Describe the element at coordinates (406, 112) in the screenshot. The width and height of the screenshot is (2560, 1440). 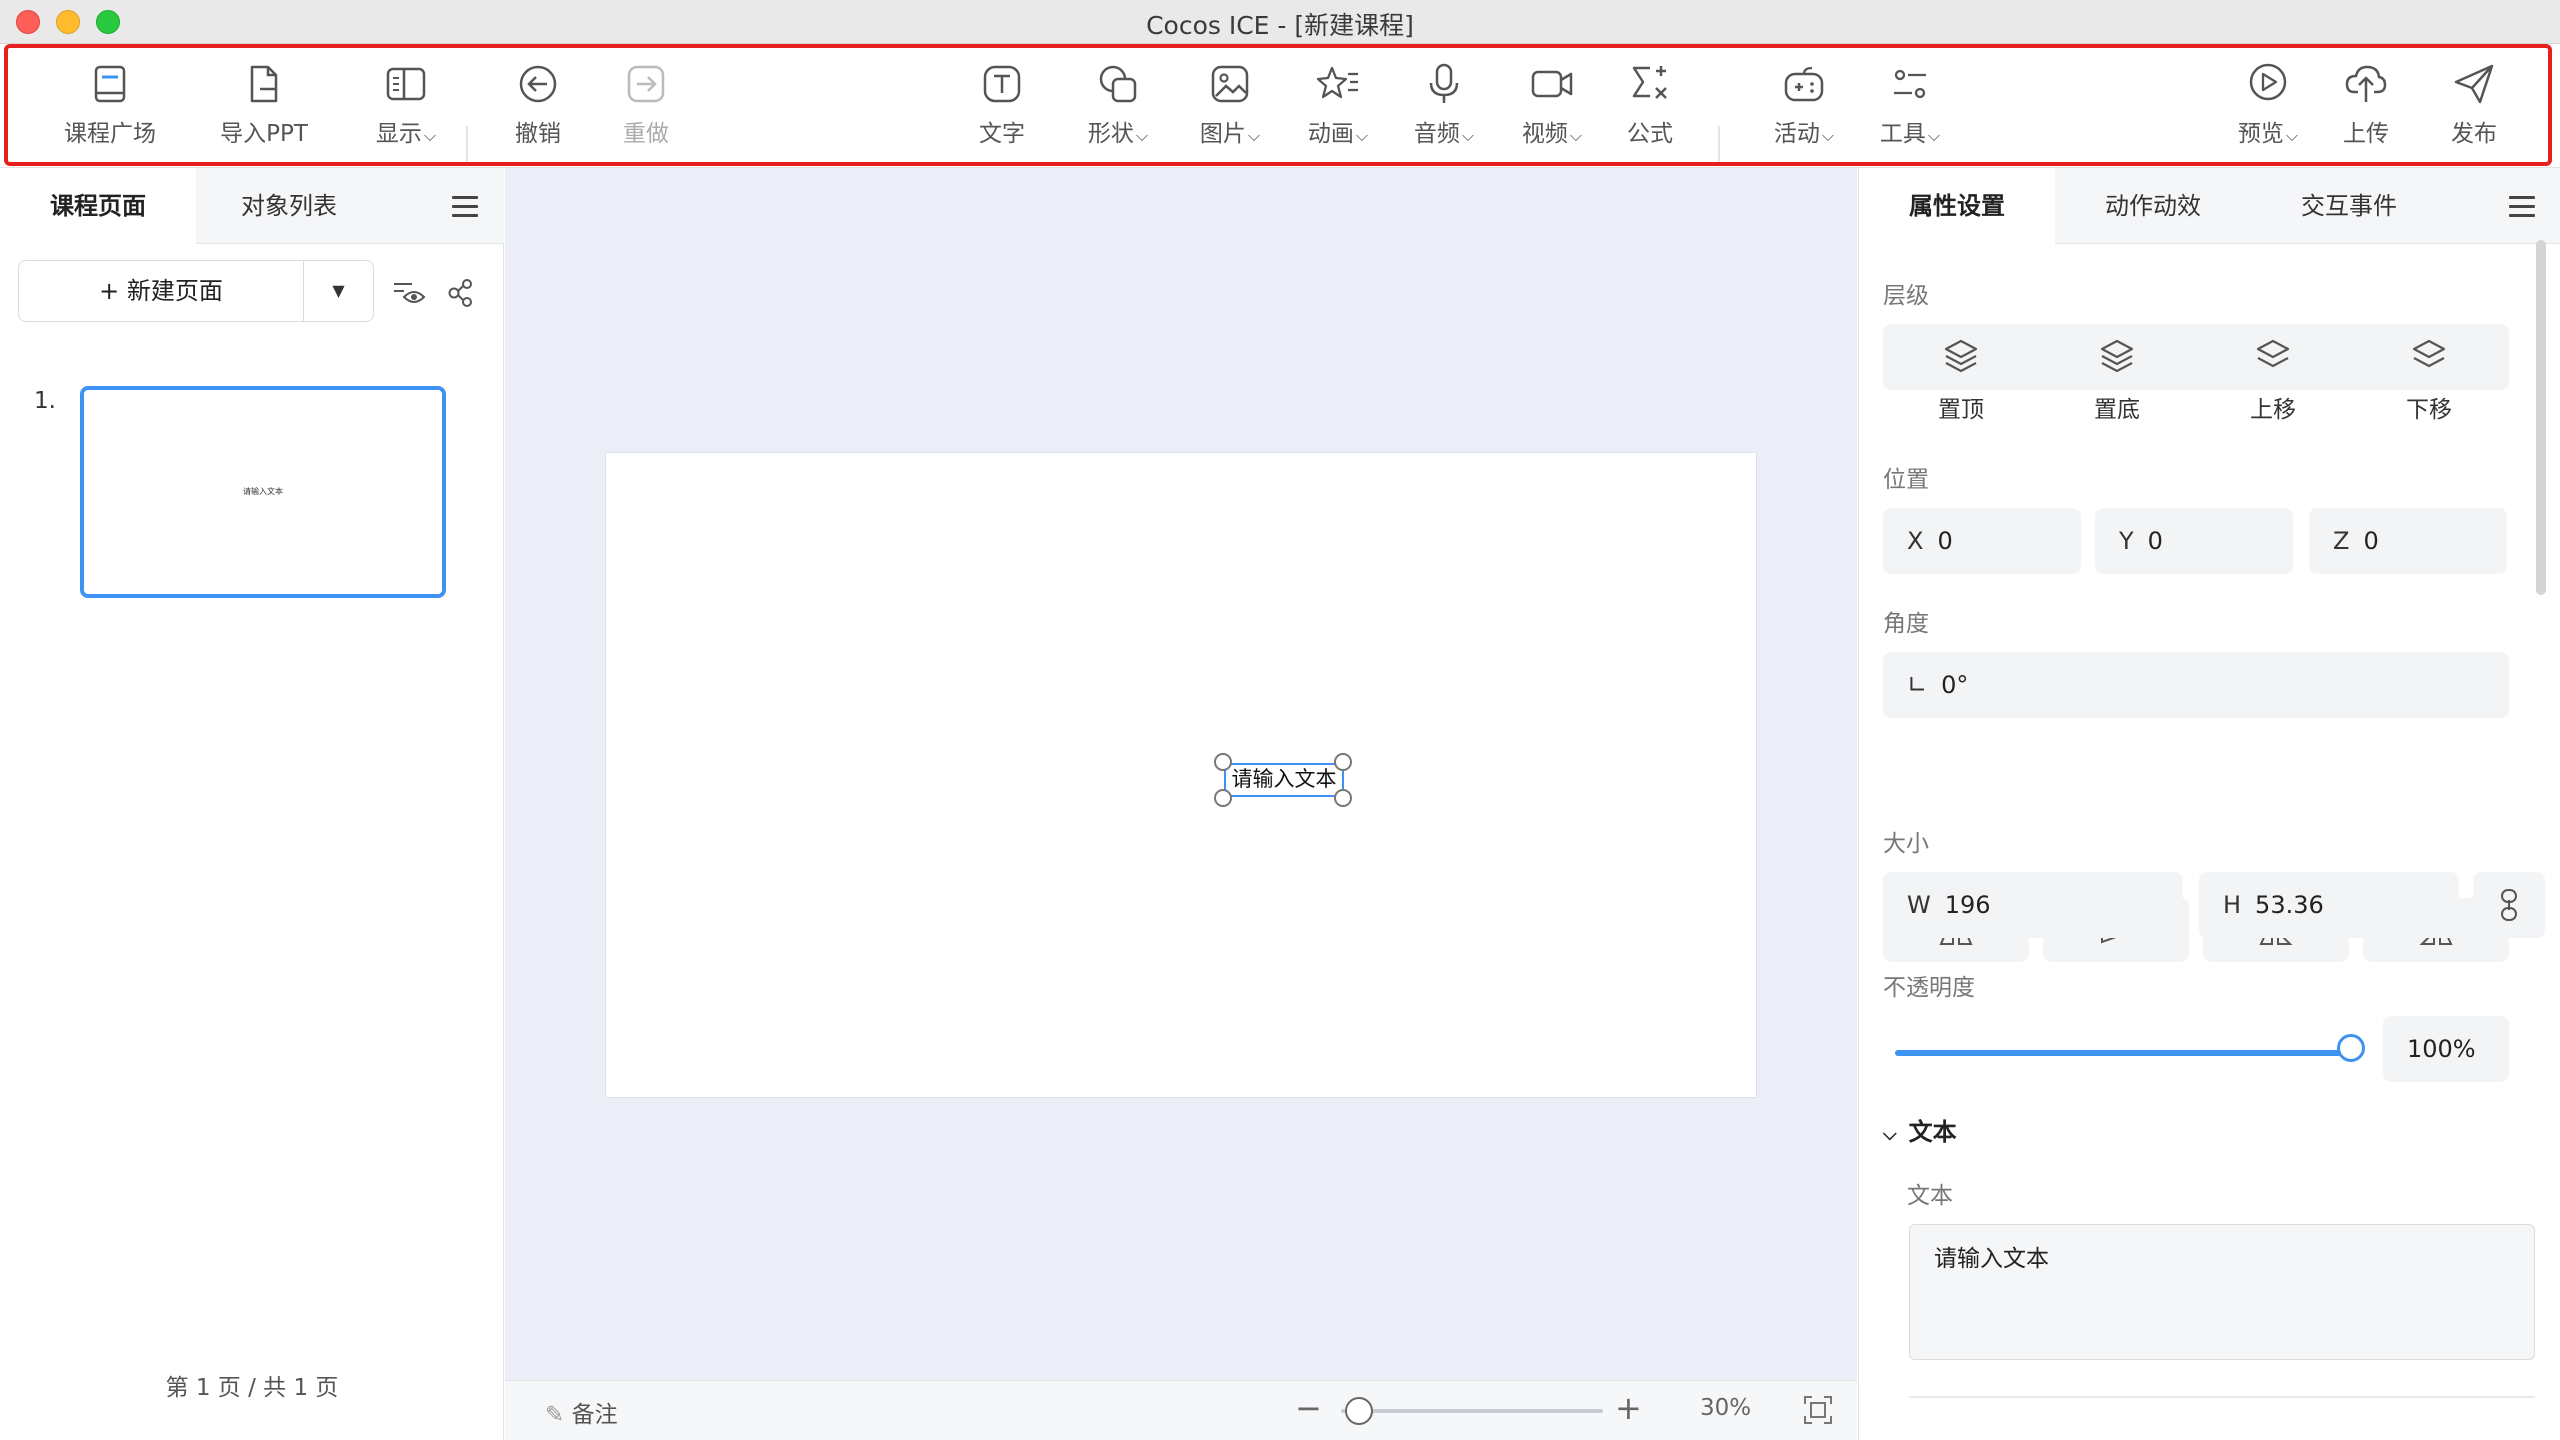
I see `display-menu-button: 显示 ⌵` at that location.